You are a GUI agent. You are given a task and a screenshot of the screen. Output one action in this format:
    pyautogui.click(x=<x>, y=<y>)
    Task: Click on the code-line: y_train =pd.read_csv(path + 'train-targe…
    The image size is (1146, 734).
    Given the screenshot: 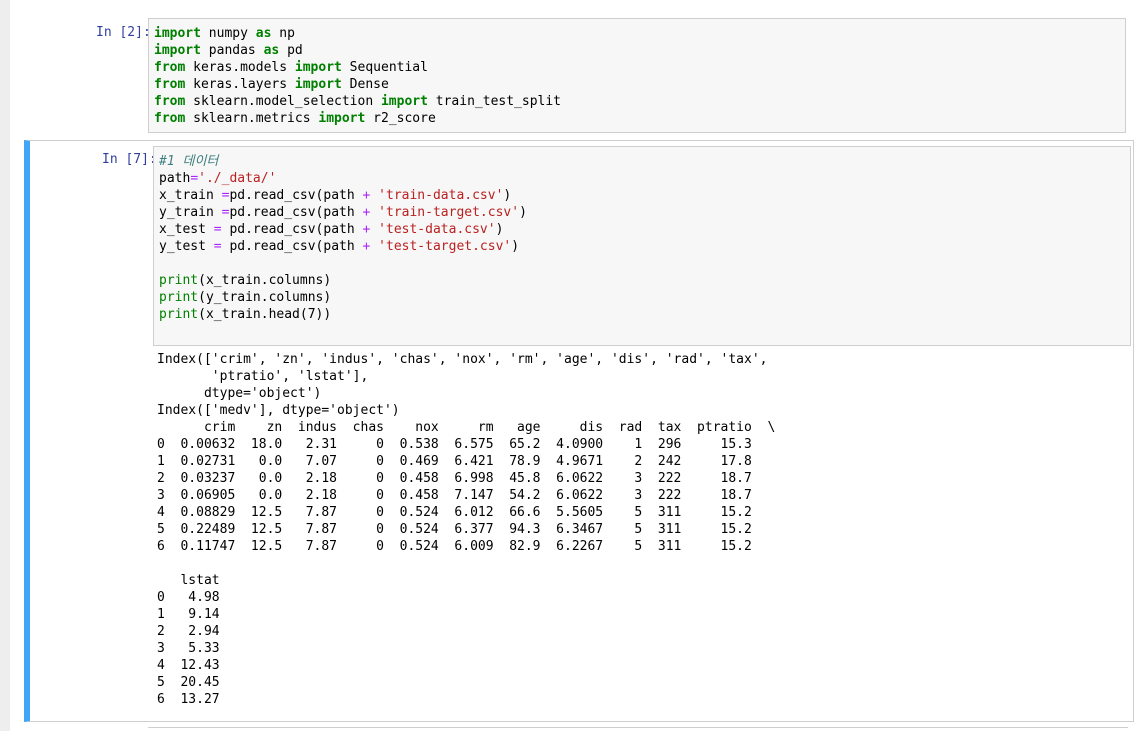 What is the action you would take?
    pyautogui.click(x=642, y=212)
    